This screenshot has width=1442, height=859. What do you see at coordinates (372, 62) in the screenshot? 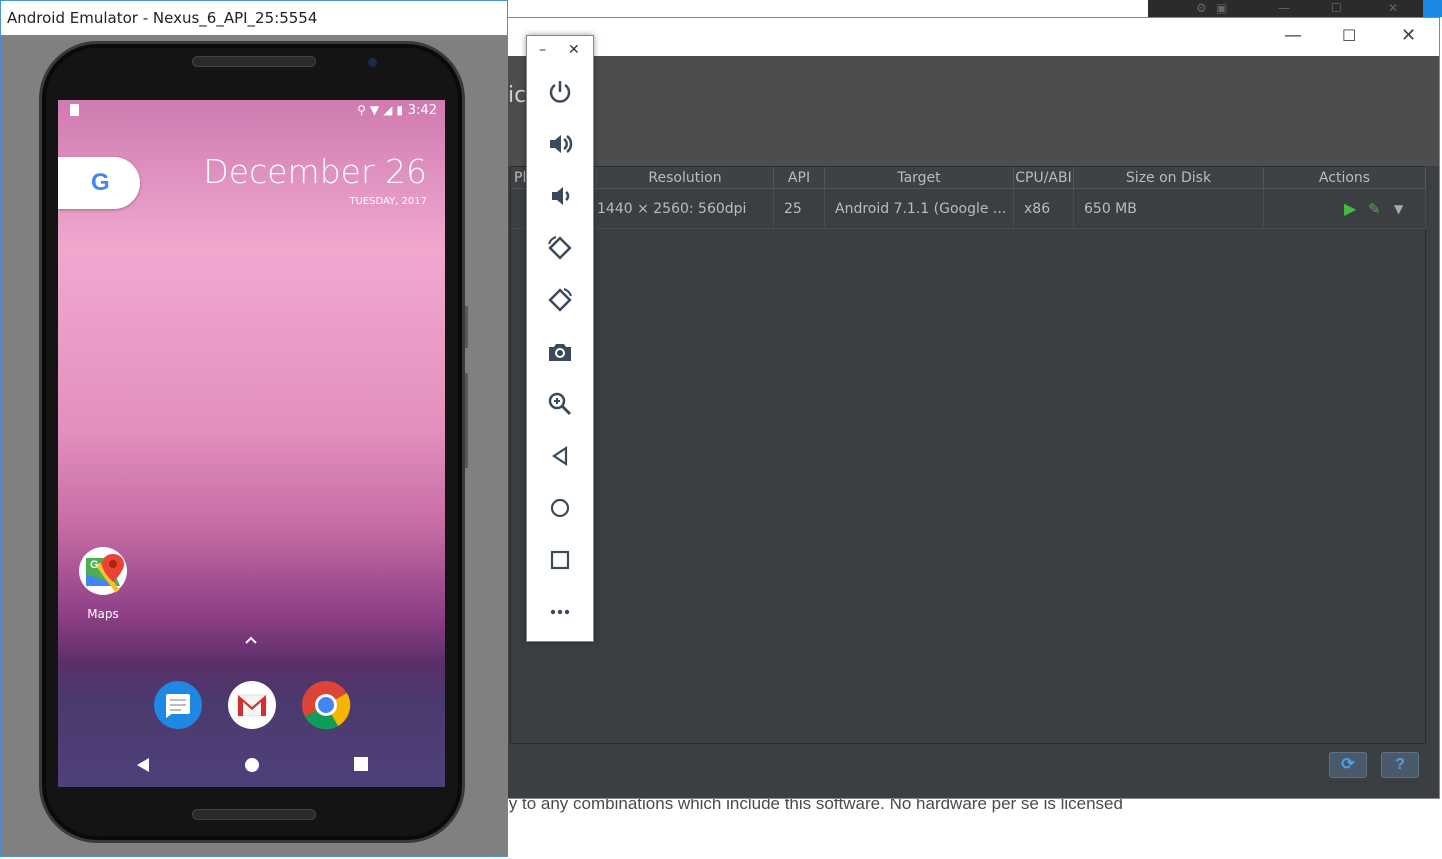
I see `front-camera` at bounding box center [372, 62].